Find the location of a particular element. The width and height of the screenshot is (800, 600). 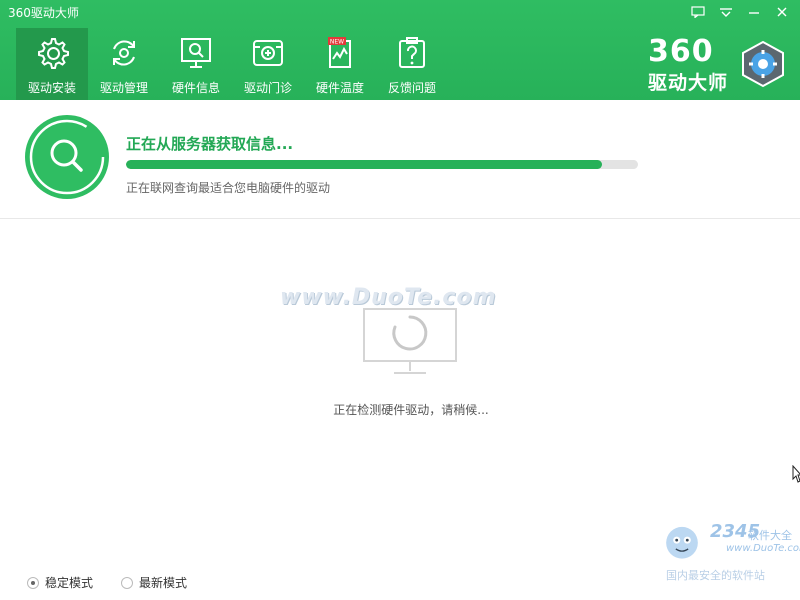

close-icon is located at coordinates (782, 12).